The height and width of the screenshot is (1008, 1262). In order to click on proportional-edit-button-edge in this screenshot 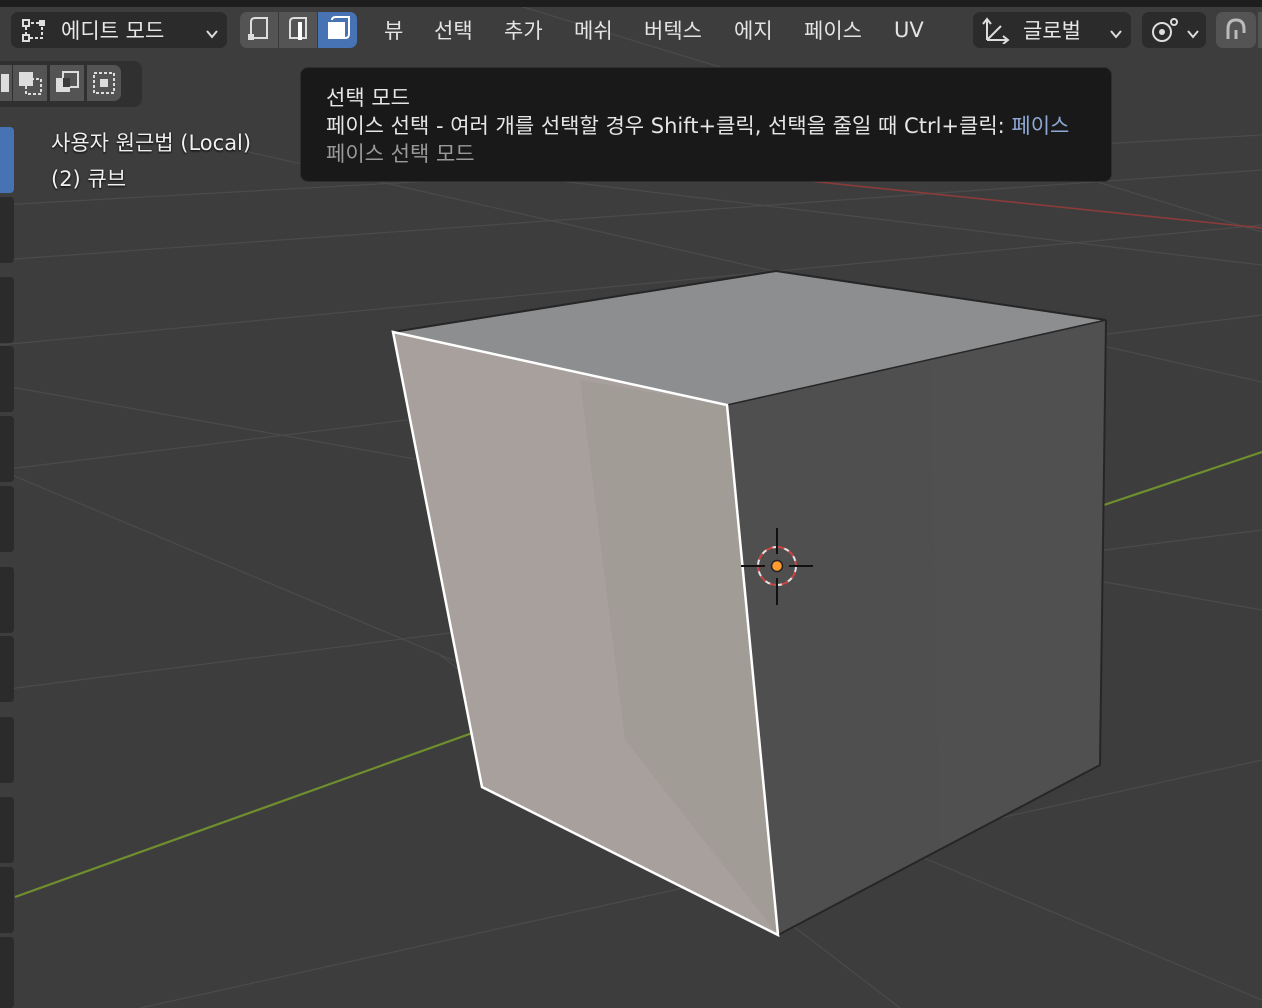, I will do `click(1260, 30)`.